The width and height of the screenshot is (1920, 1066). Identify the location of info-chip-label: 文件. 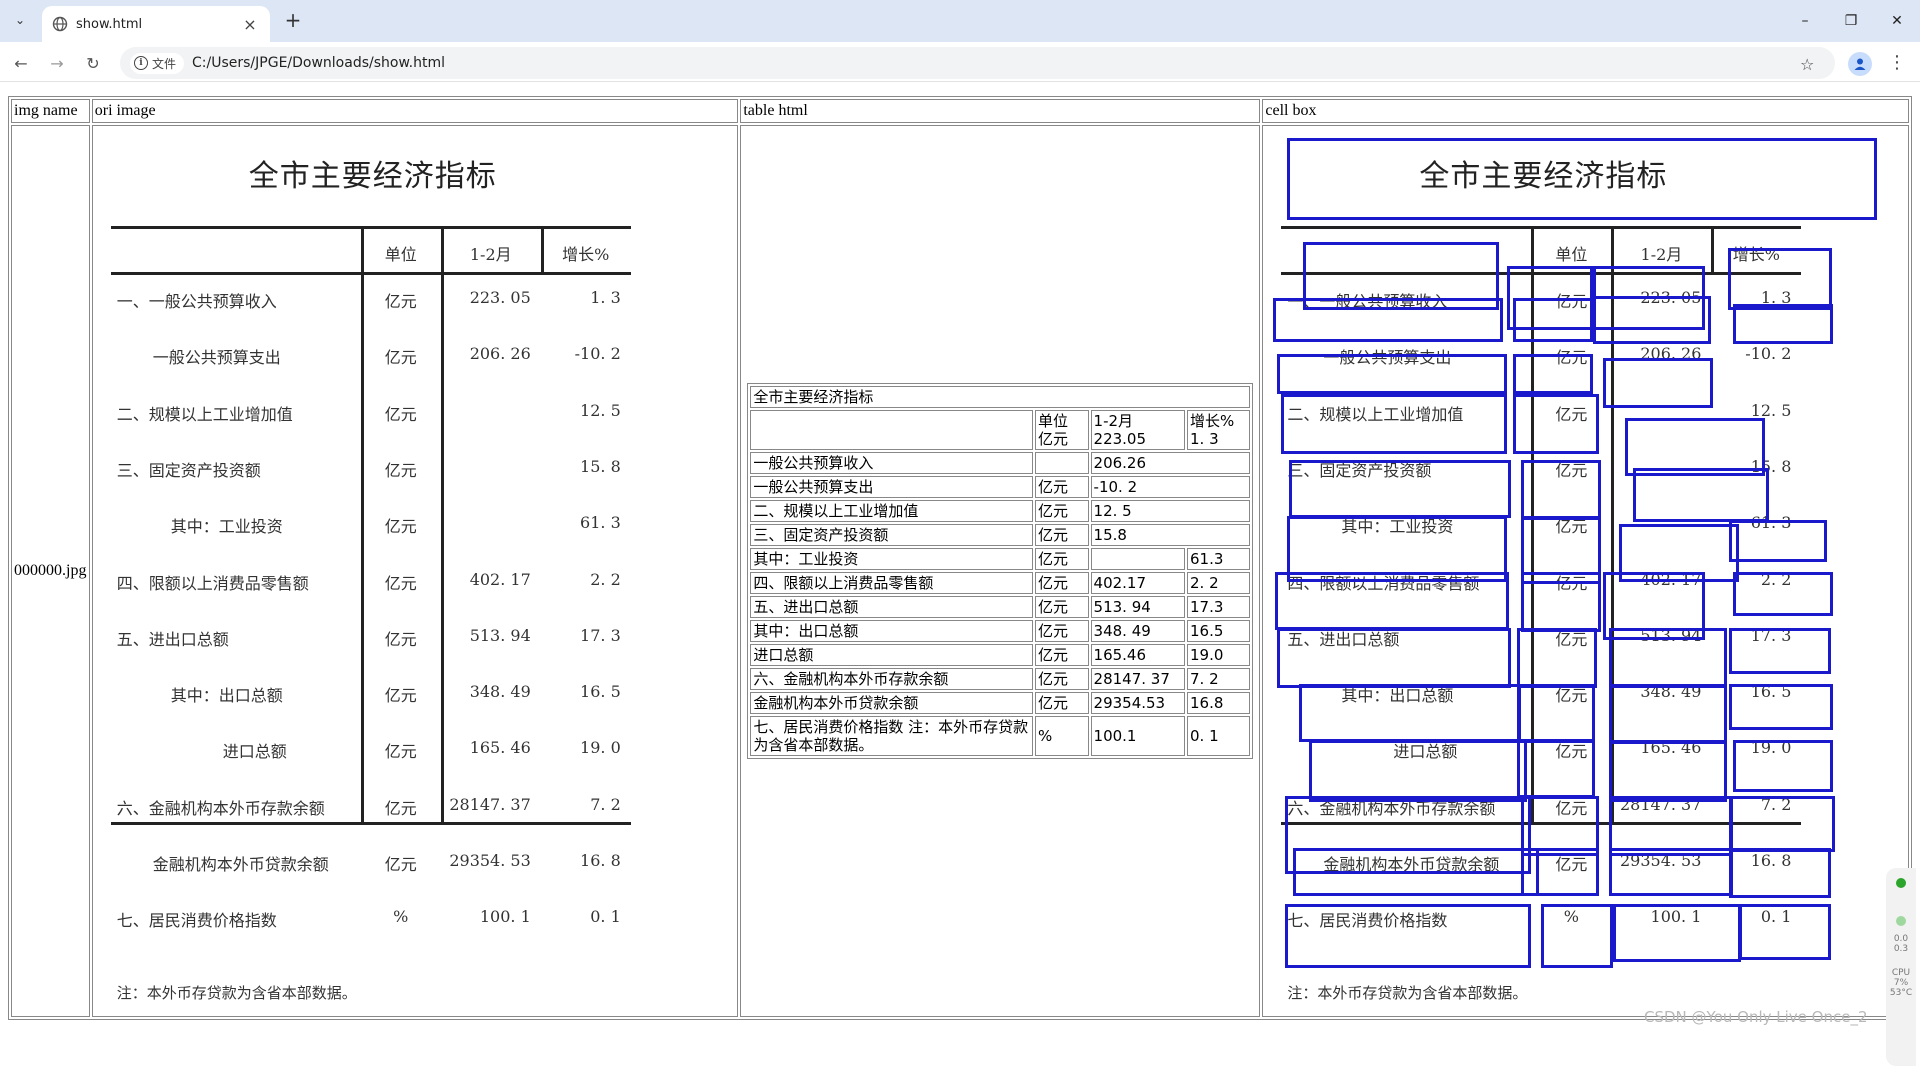
(164, 63).